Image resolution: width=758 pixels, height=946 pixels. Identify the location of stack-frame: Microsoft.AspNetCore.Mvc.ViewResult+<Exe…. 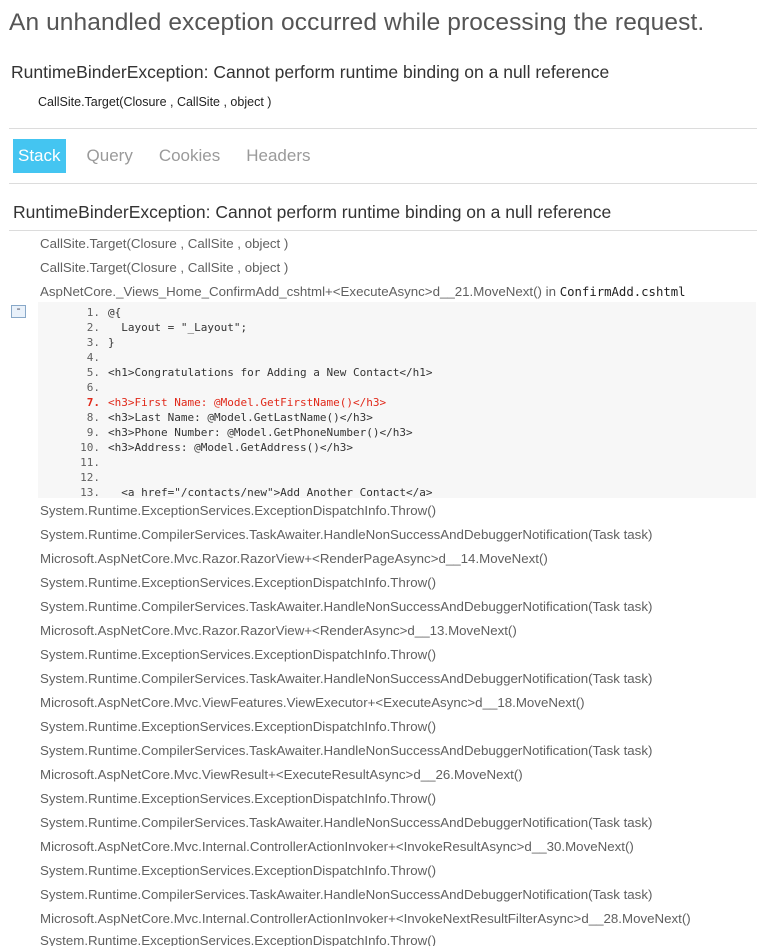
(281, 774).